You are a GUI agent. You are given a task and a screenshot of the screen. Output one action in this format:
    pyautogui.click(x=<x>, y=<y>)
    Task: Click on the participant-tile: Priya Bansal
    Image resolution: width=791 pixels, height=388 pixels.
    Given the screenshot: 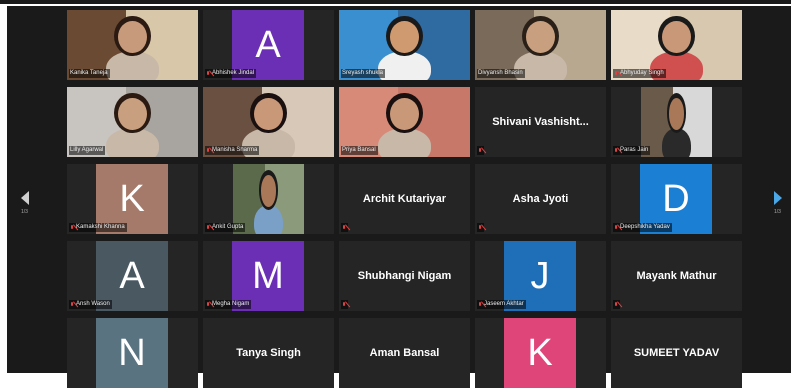 What is the action you would take?
    pyautogui.click(x=404, y=122)
    